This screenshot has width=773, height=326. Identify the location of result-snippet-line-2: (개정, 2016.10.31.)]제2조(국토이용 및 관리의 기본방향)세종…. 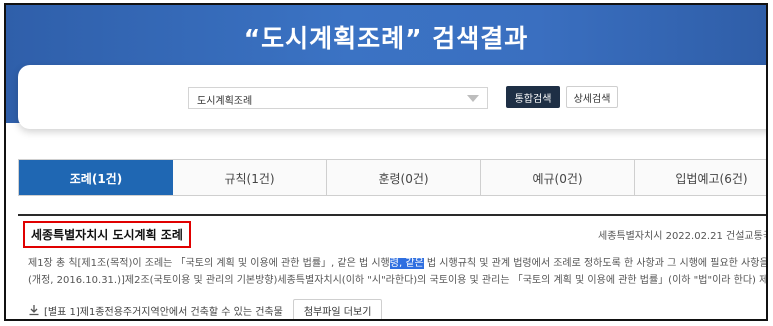
(398, 280).